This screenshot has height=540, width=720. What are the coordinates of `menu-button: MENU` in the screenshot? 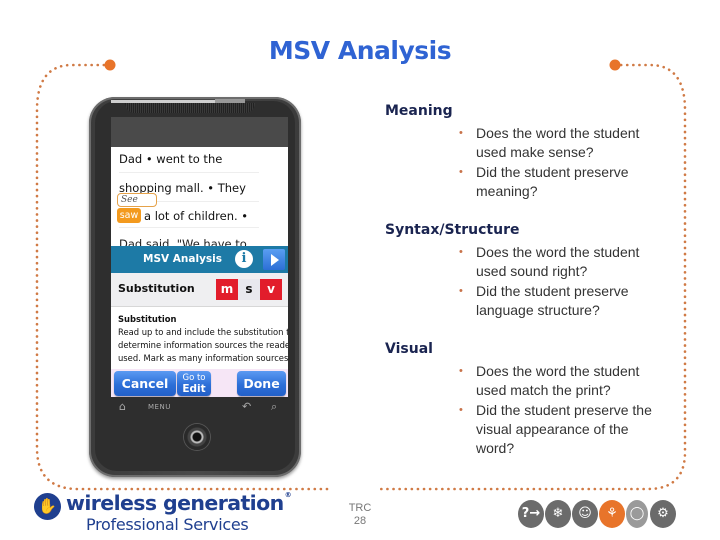 It's located at (159, 407).